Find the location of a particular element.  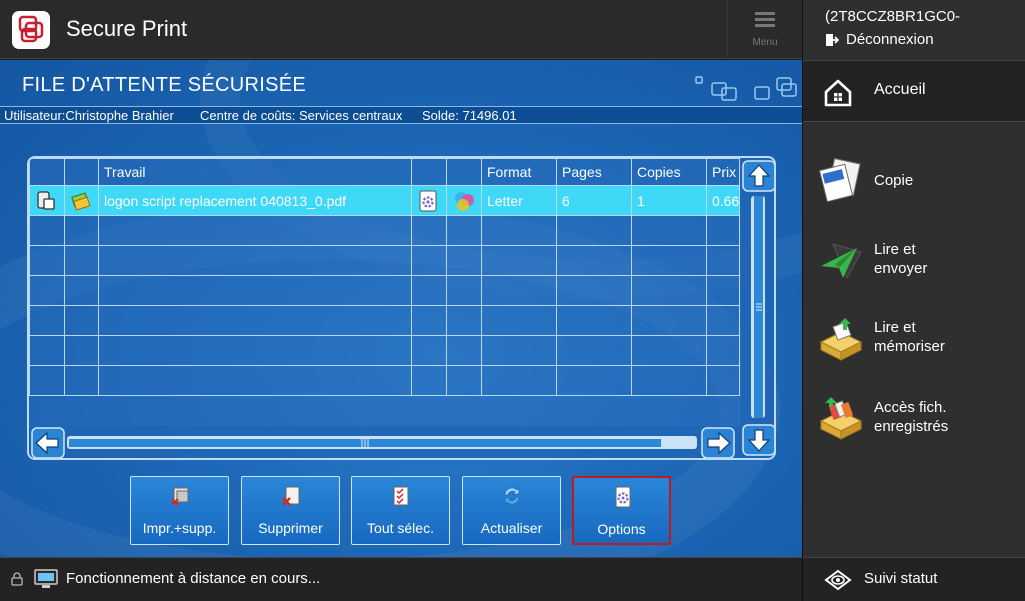

job-format: Letter is located at coordinates (519, 200).